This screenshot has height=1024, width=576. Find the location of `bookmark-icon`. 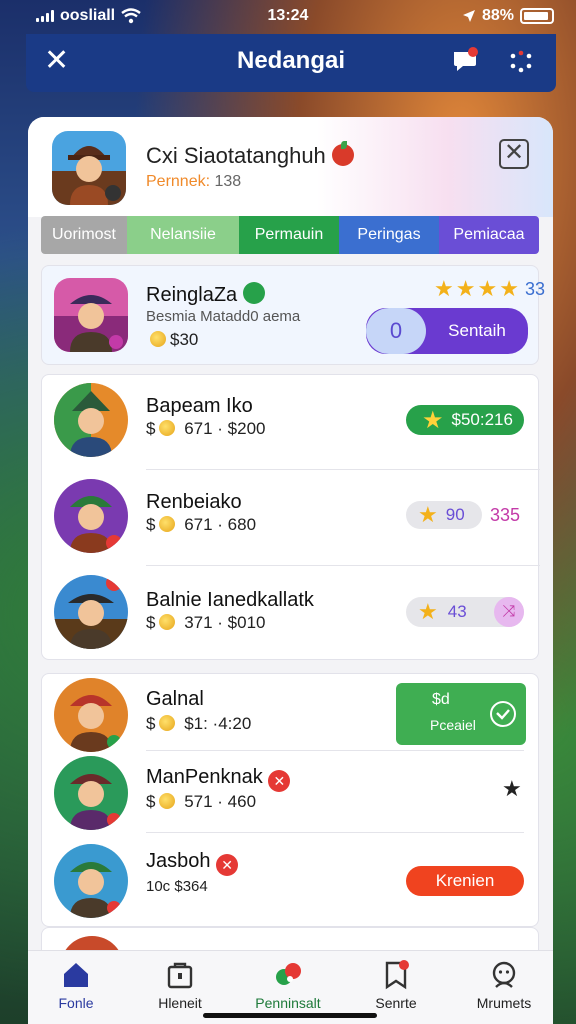

bookmark-icon is located at coordinates (397, 975).